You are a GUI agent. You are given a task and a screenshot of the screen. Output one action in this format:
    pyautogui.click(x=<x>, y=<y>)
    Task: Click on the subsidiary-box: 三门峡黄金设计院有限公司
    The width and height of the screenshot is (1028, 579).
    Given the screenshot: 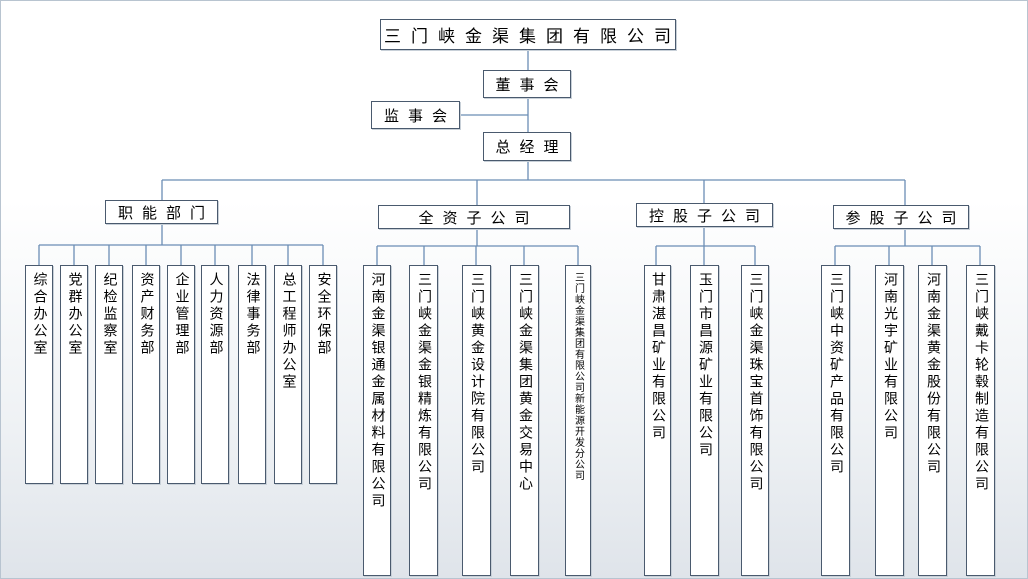 What is the action you would take?
    pyautogui.click(x=476, y=420)
    